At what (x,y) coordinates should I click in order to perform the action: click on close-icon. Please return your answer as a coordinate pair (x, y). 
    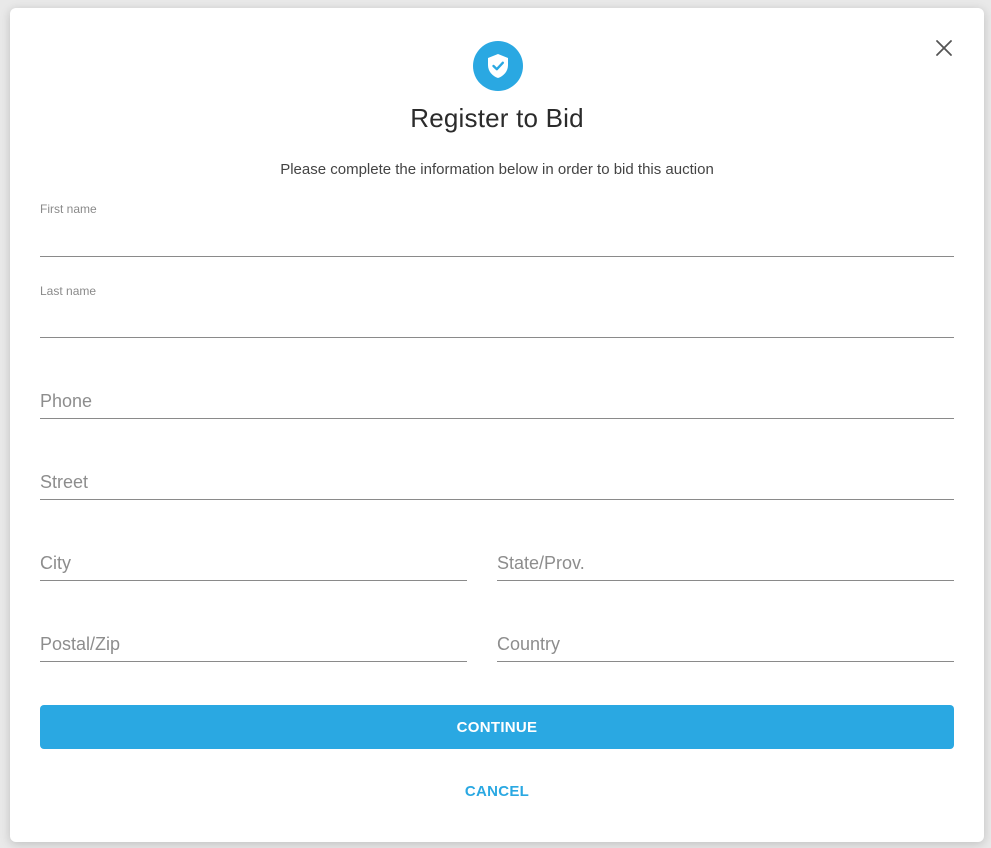
    Looking at the image, I should click on (944, 48).